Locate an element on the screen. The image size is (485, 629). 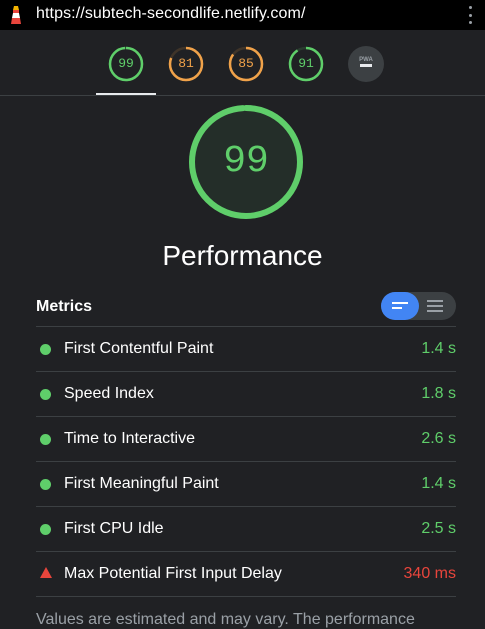
metric-row: Max Potential First Input Delay 340 ms is located at coordinates (246, 574).